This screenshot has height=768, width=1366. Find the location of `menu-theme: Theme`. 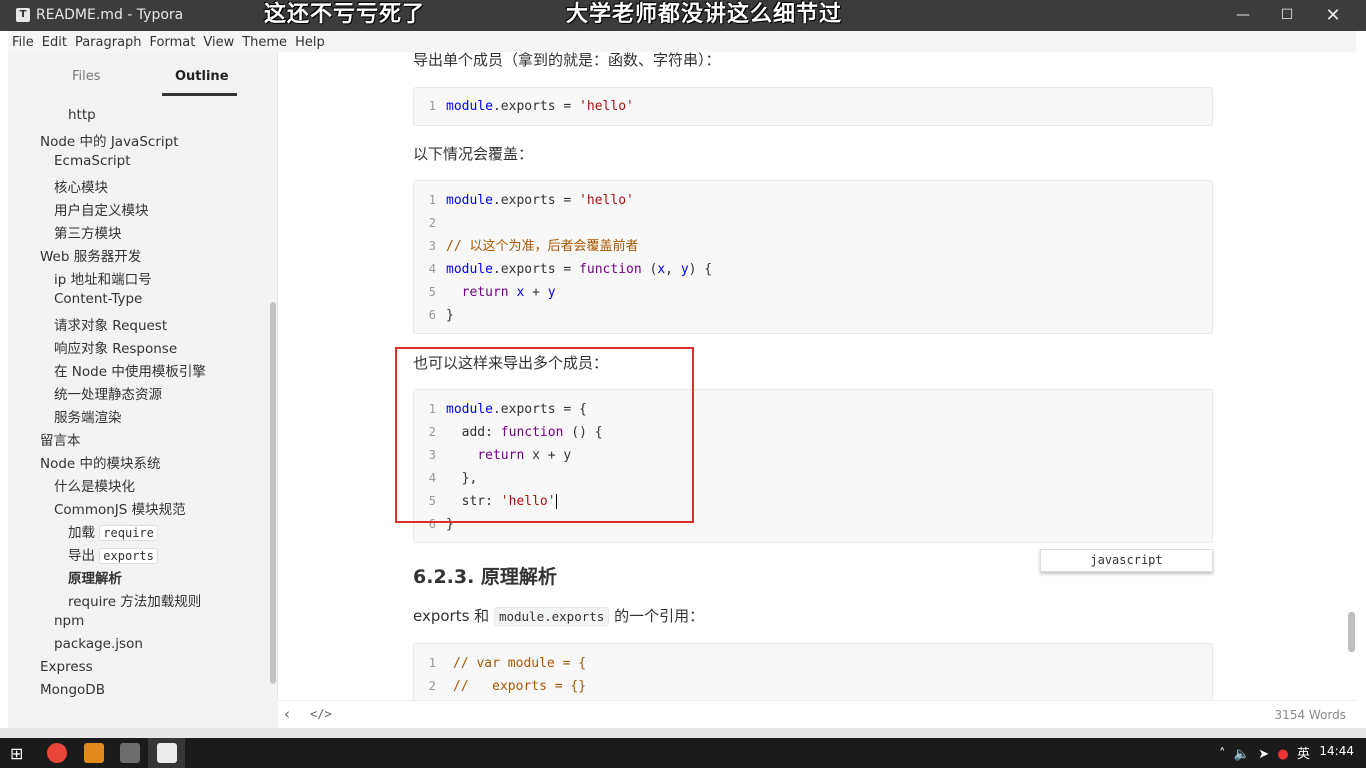

menu-theme: Theme is located at coordinates (264, 42).